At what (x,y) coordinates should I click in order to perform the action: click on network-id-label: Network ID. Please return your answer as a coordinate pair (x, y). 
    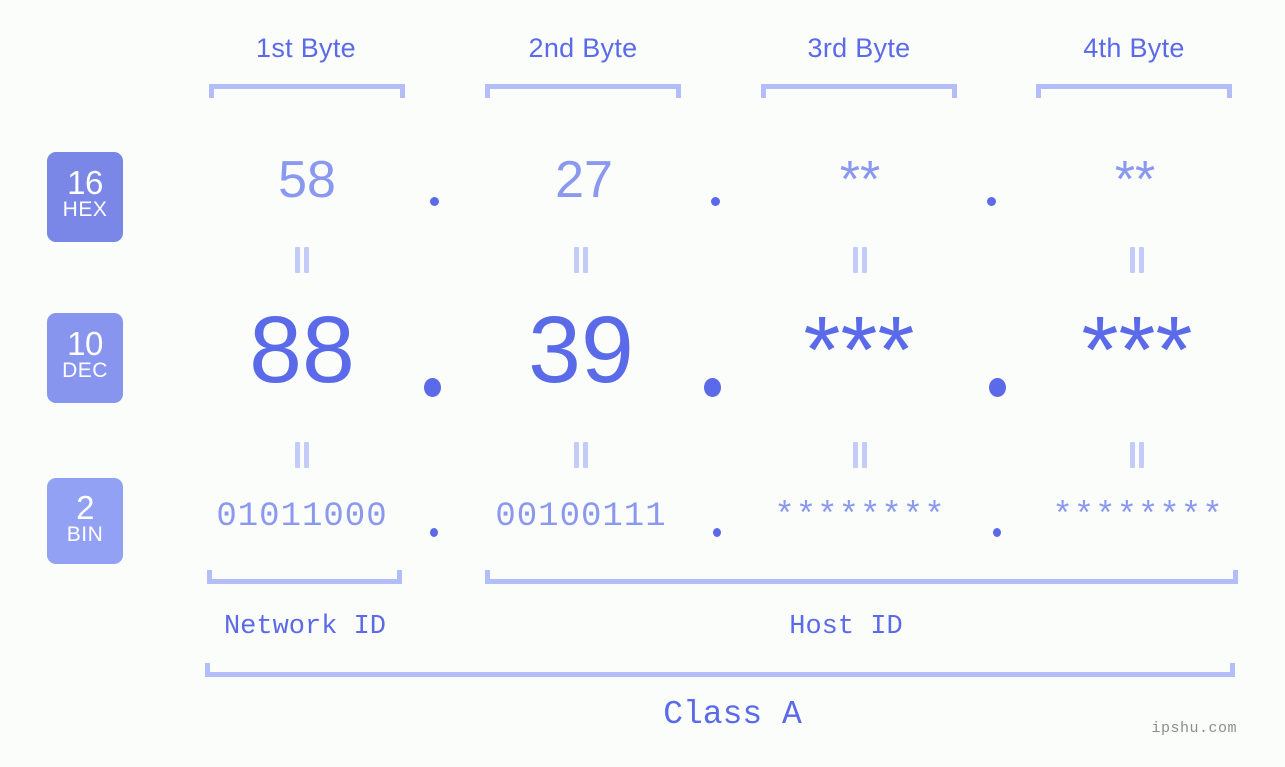
    Looking at the image, I should click on (305, 627).